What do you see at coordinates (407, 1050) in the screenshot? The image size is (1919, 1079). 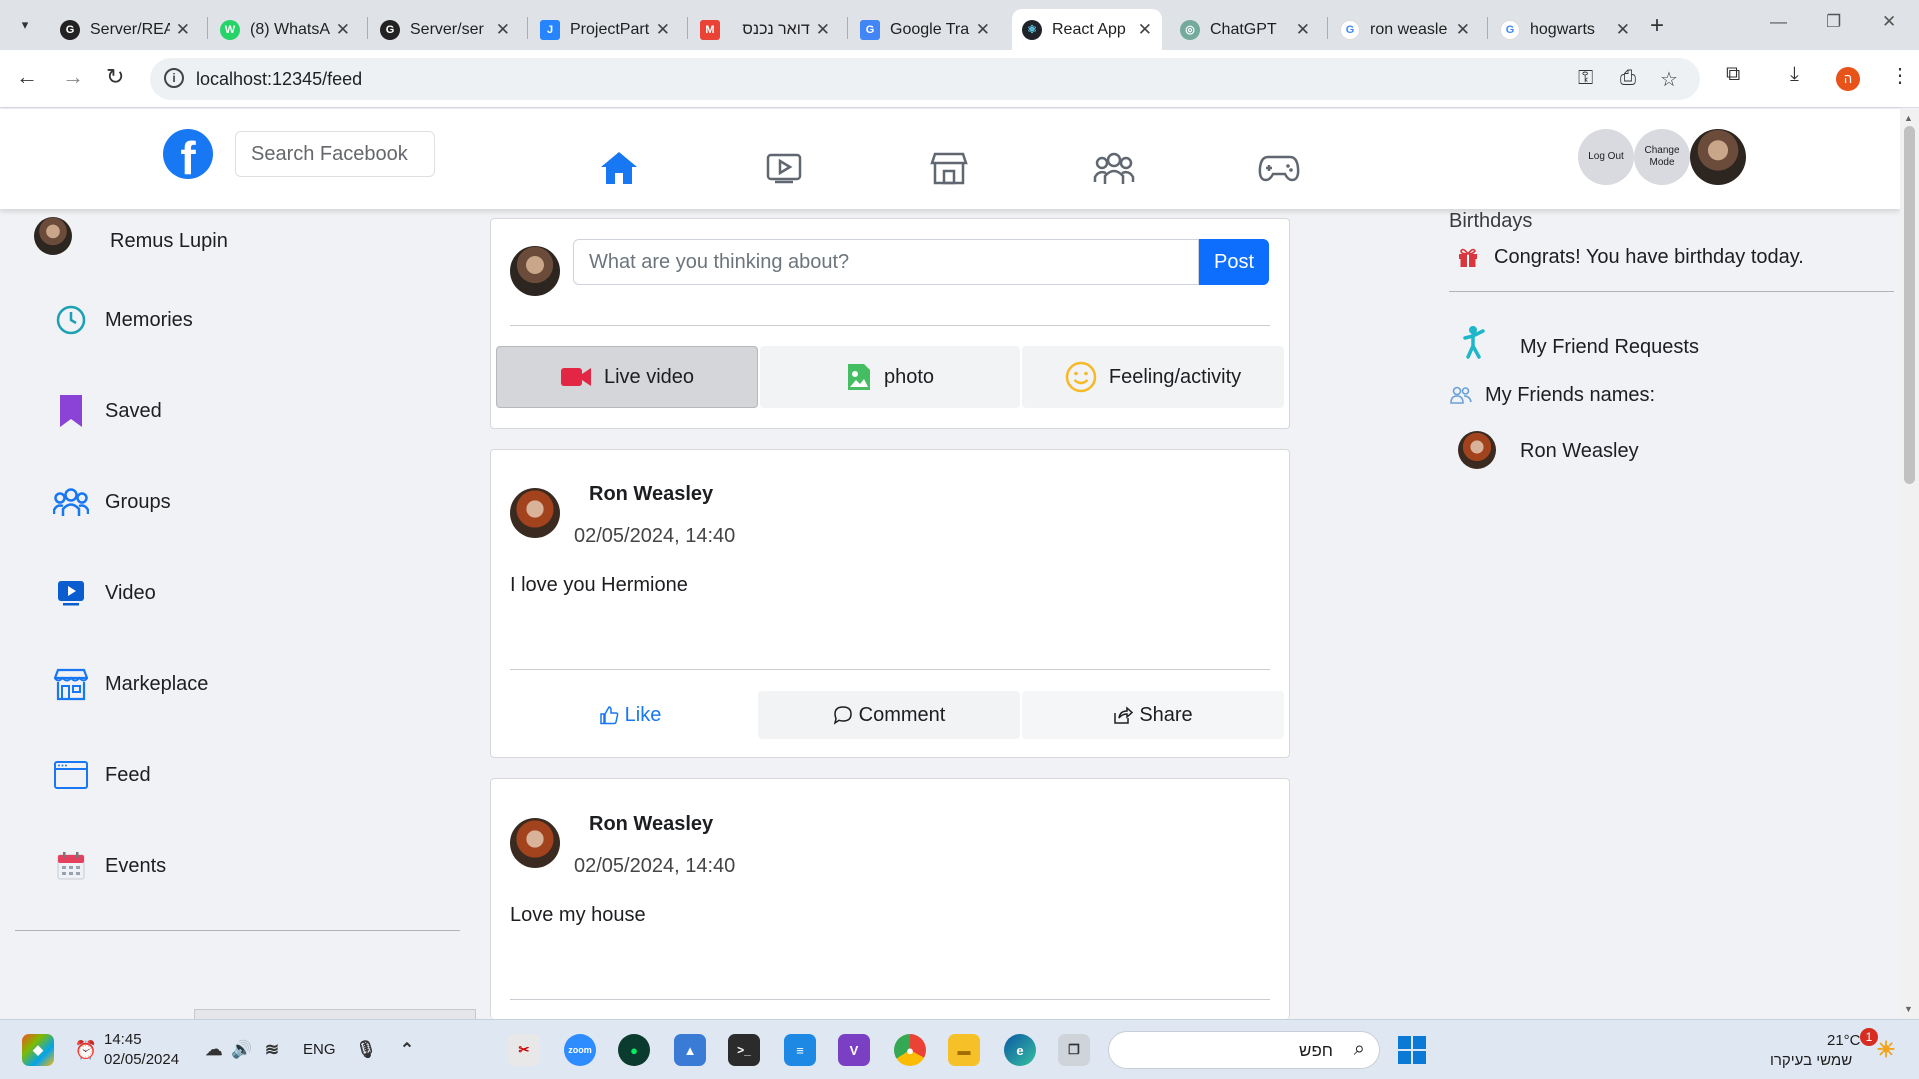 I see `chevron-up-icon: ⌃` at bounding box center [407, 1050].